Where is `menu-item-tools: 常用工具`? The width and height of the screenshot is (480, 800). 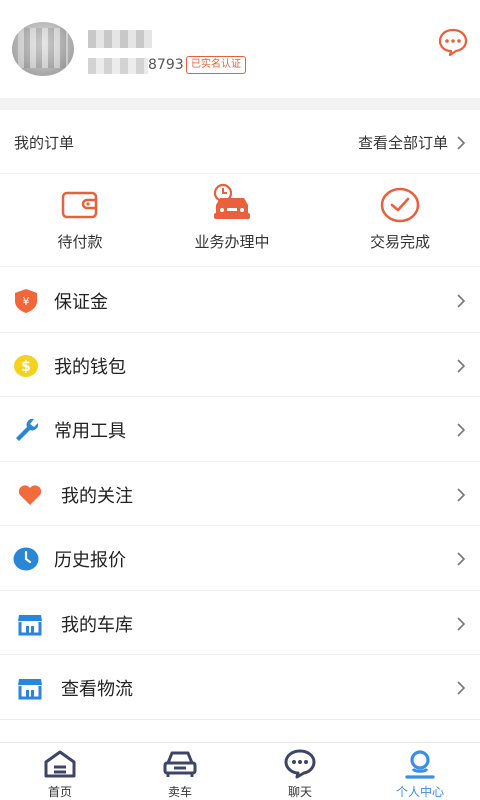
menu-item-tools: 常用工具 is located at coordinates (240, 429).